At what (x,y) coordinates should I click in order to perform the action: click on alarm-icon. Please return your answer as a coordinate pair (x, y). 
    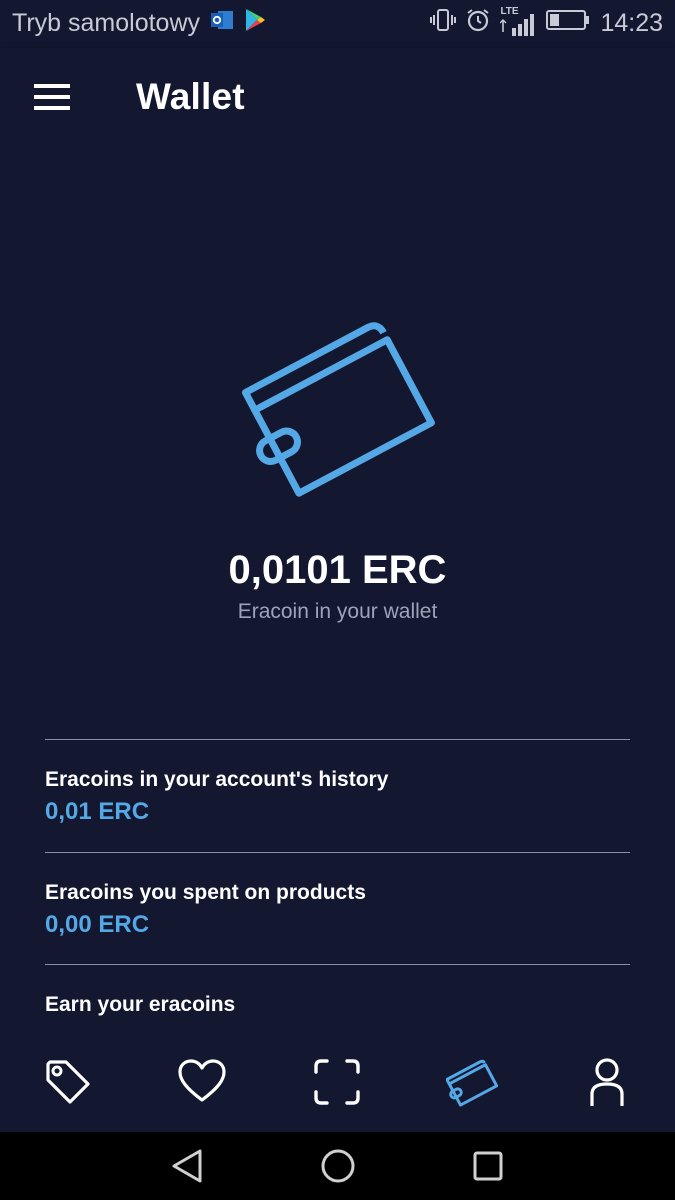
    Looking at the image, I should click on (478, 23).